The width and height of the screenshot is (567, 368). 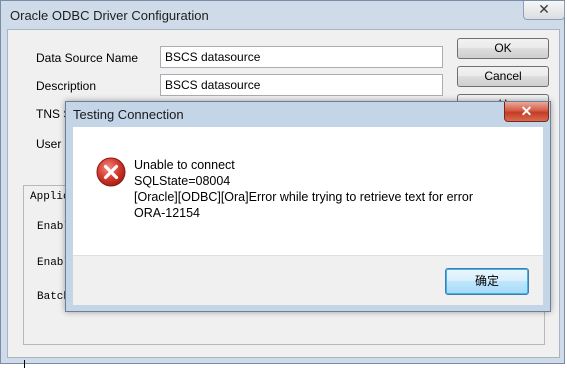 What do you see at coordinates (184, 165) in the screenshot?
I see `error-line-1: Unable to connect` at bounding box center [184, 165].